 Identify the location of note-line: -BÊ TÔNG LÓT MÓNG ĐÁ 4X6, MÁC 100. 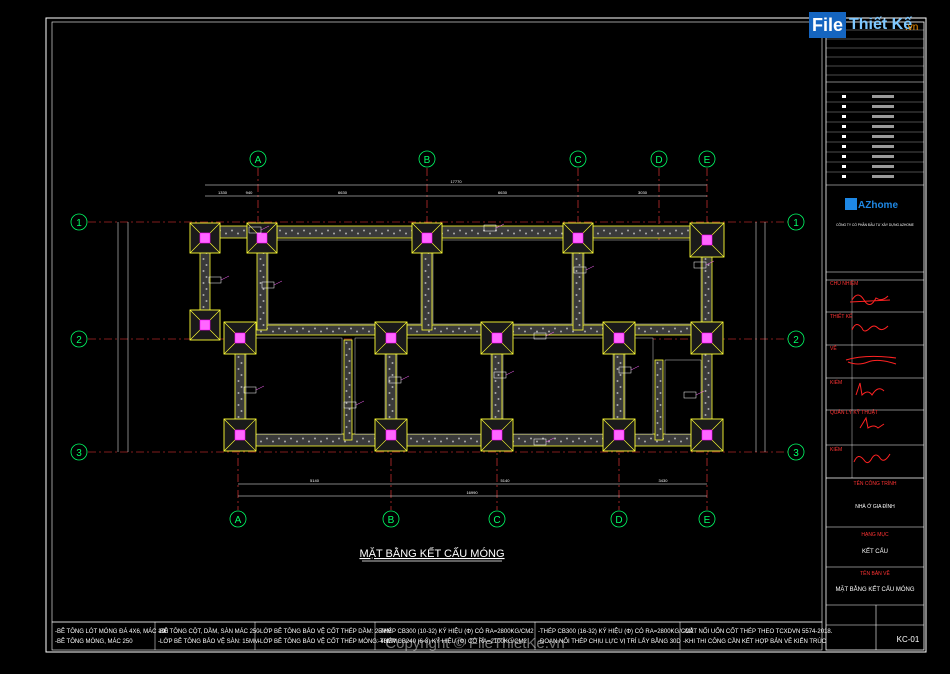
(112, 631).